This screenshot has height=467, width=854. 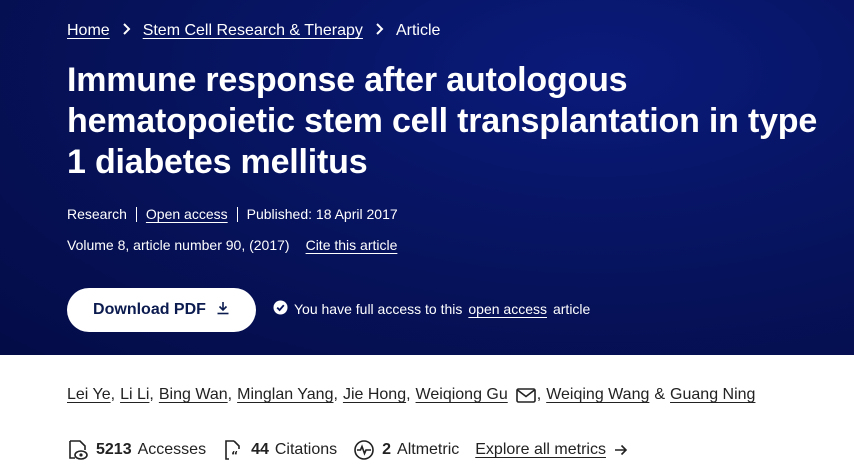 I want to click on cite-article-link: Cite this article, so click(x=352, y=245).